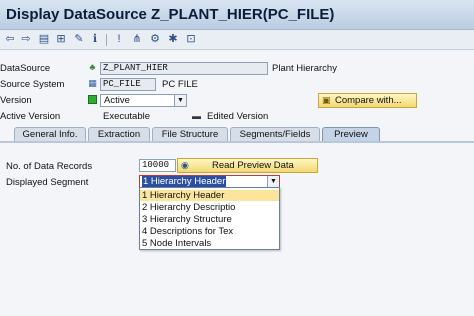 The width and height of the screenshot is (474, 316). Describe the element at coordinates (95, 39) in the screenshot. I see `info-icon: ℹ` at that location.